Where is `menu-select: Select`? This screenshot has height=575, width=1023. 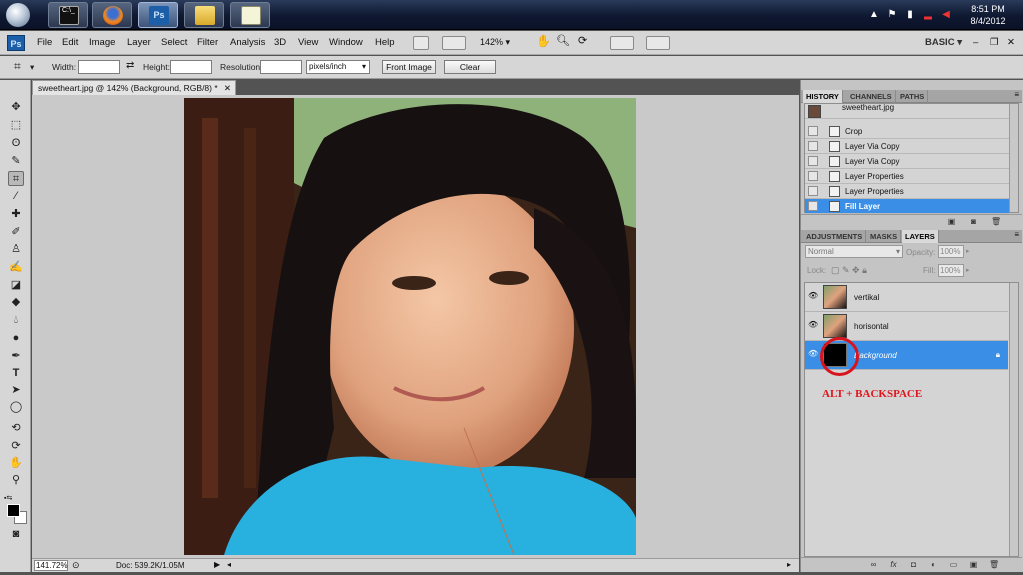 menu-select: Select is located at coordinates (174, 42).